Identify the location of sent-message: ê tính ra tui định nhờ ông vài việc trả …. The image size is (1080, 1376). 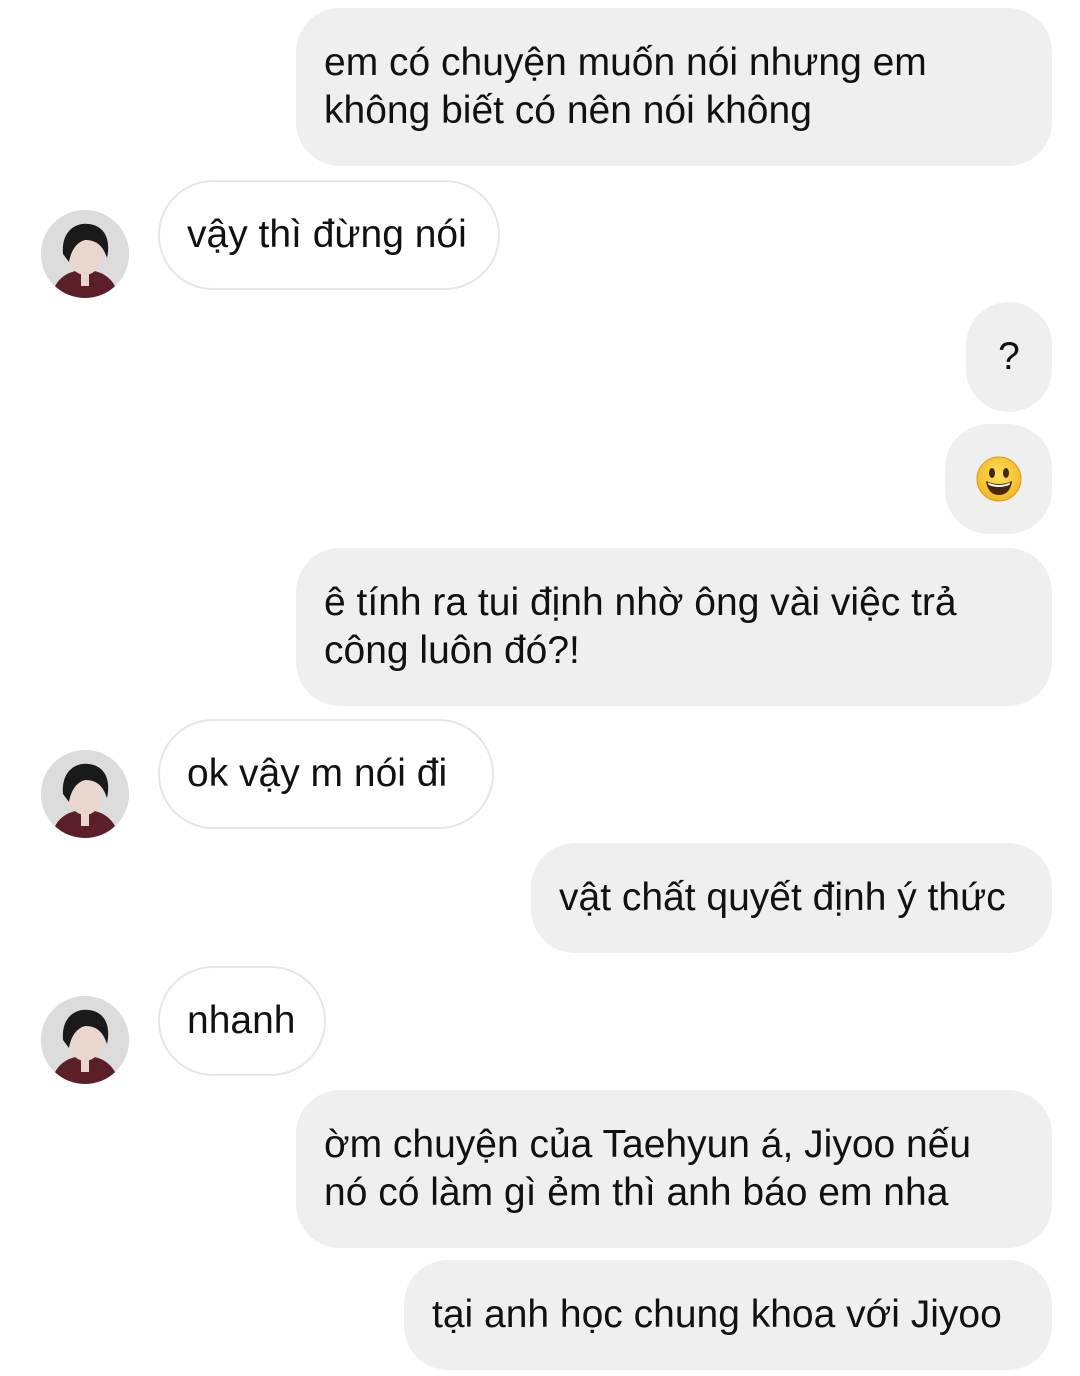
(674, 627).